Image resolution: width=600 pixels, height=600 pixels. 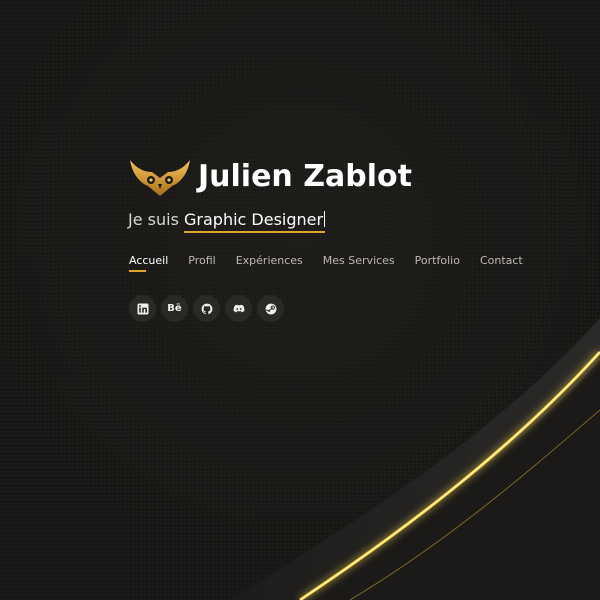 I want to click on discord-button, so click(x=238, y=308).